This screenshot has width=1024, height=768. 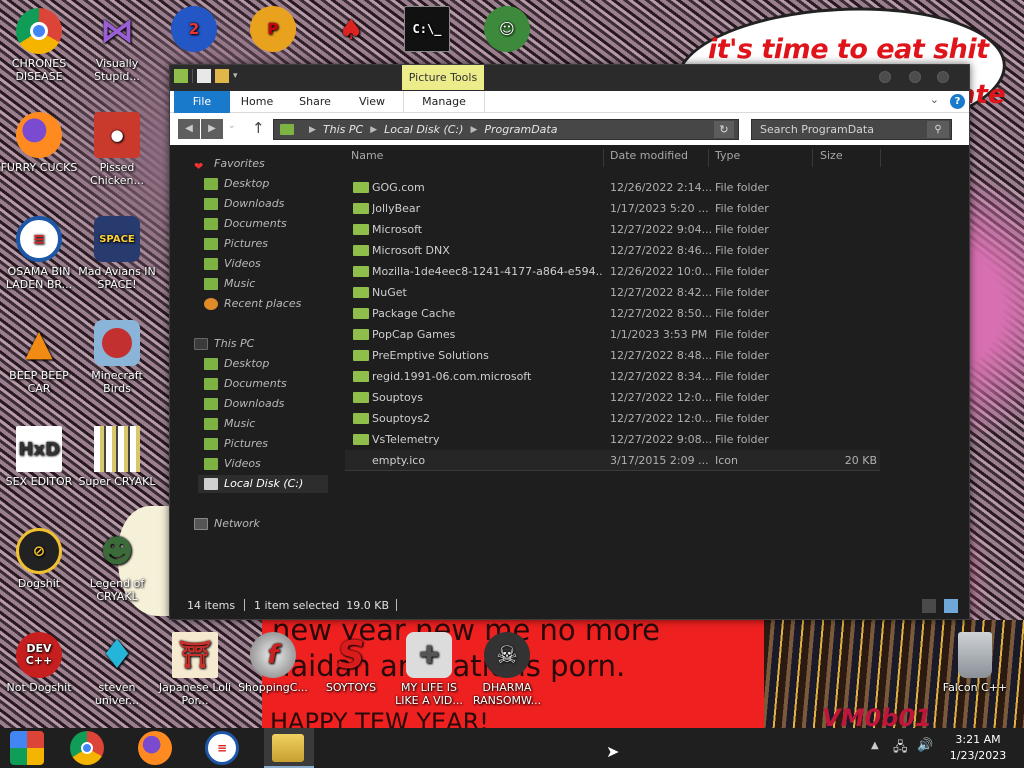 What do you see at coordinates (724, 129) in the screenshot?
I see `refresh-icon: ↻` at bounding box center [724, 129].